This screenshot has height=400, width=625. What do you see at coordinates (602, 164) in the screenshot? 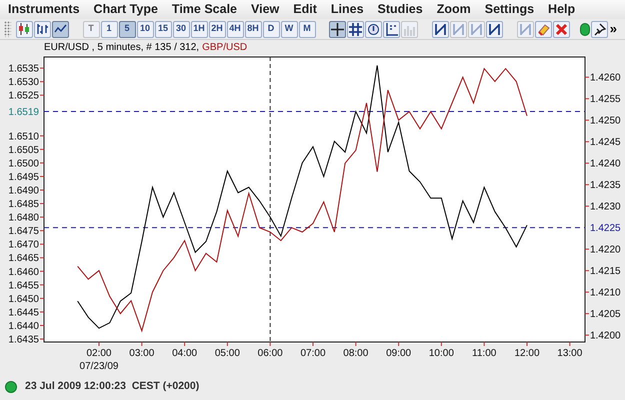
I see `y-tick-label: 1.4240` at bounding box center [602, 164].